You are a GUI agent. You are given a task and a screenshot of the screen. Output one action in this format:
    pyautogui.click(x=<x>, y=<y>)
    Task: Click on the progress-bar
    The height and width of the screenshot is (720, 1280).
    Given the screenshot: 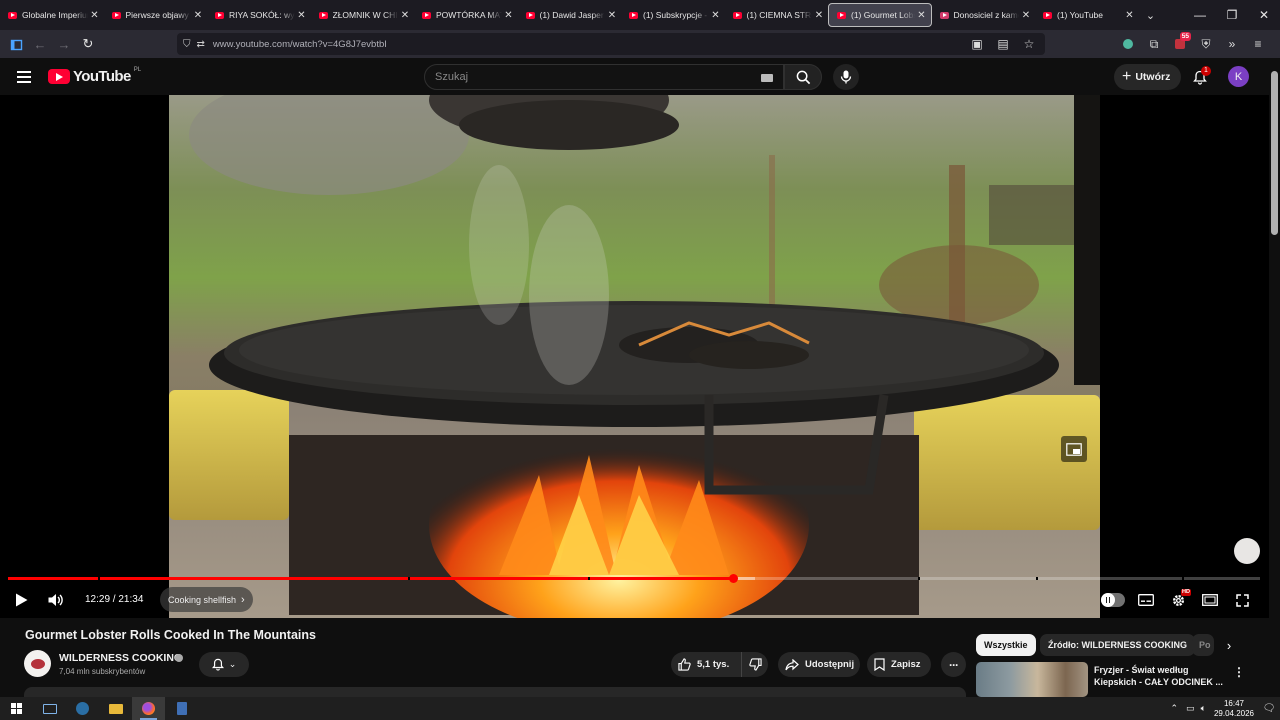 What is the action you would take?
    pyautogui.click(x=634, y=578)
    